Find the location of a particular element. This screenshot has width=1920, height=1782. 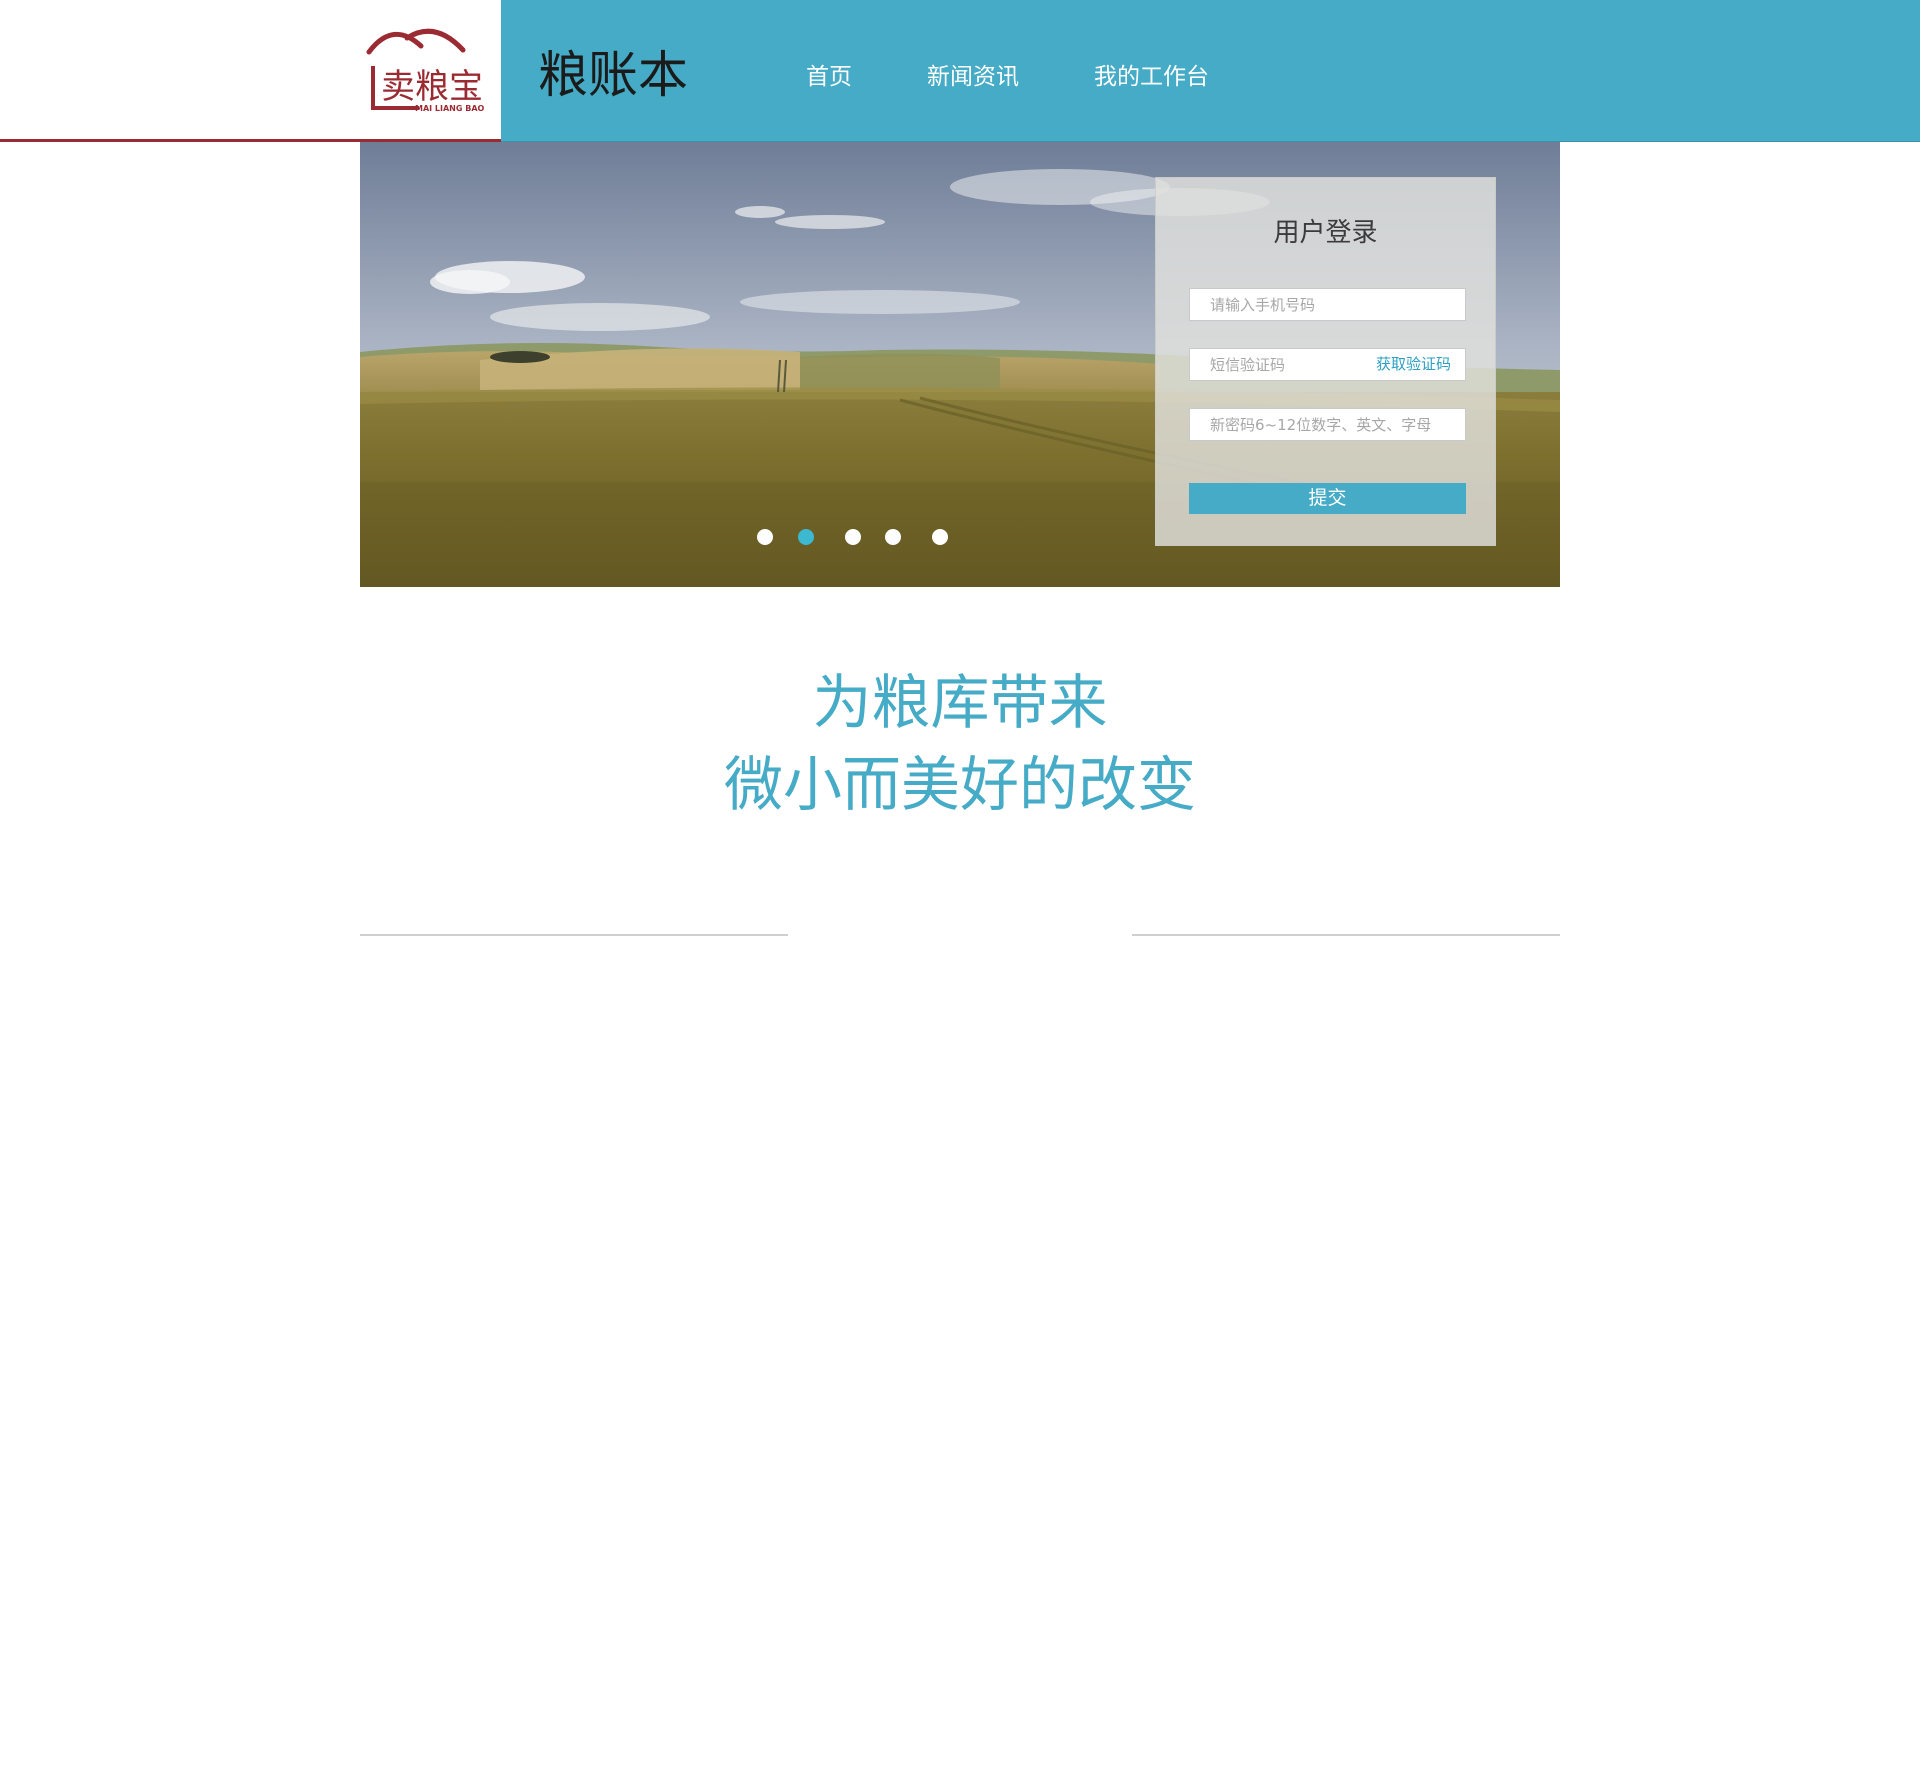

nav-item-news: 新闻资讯 is located at coordinates (973, 77).